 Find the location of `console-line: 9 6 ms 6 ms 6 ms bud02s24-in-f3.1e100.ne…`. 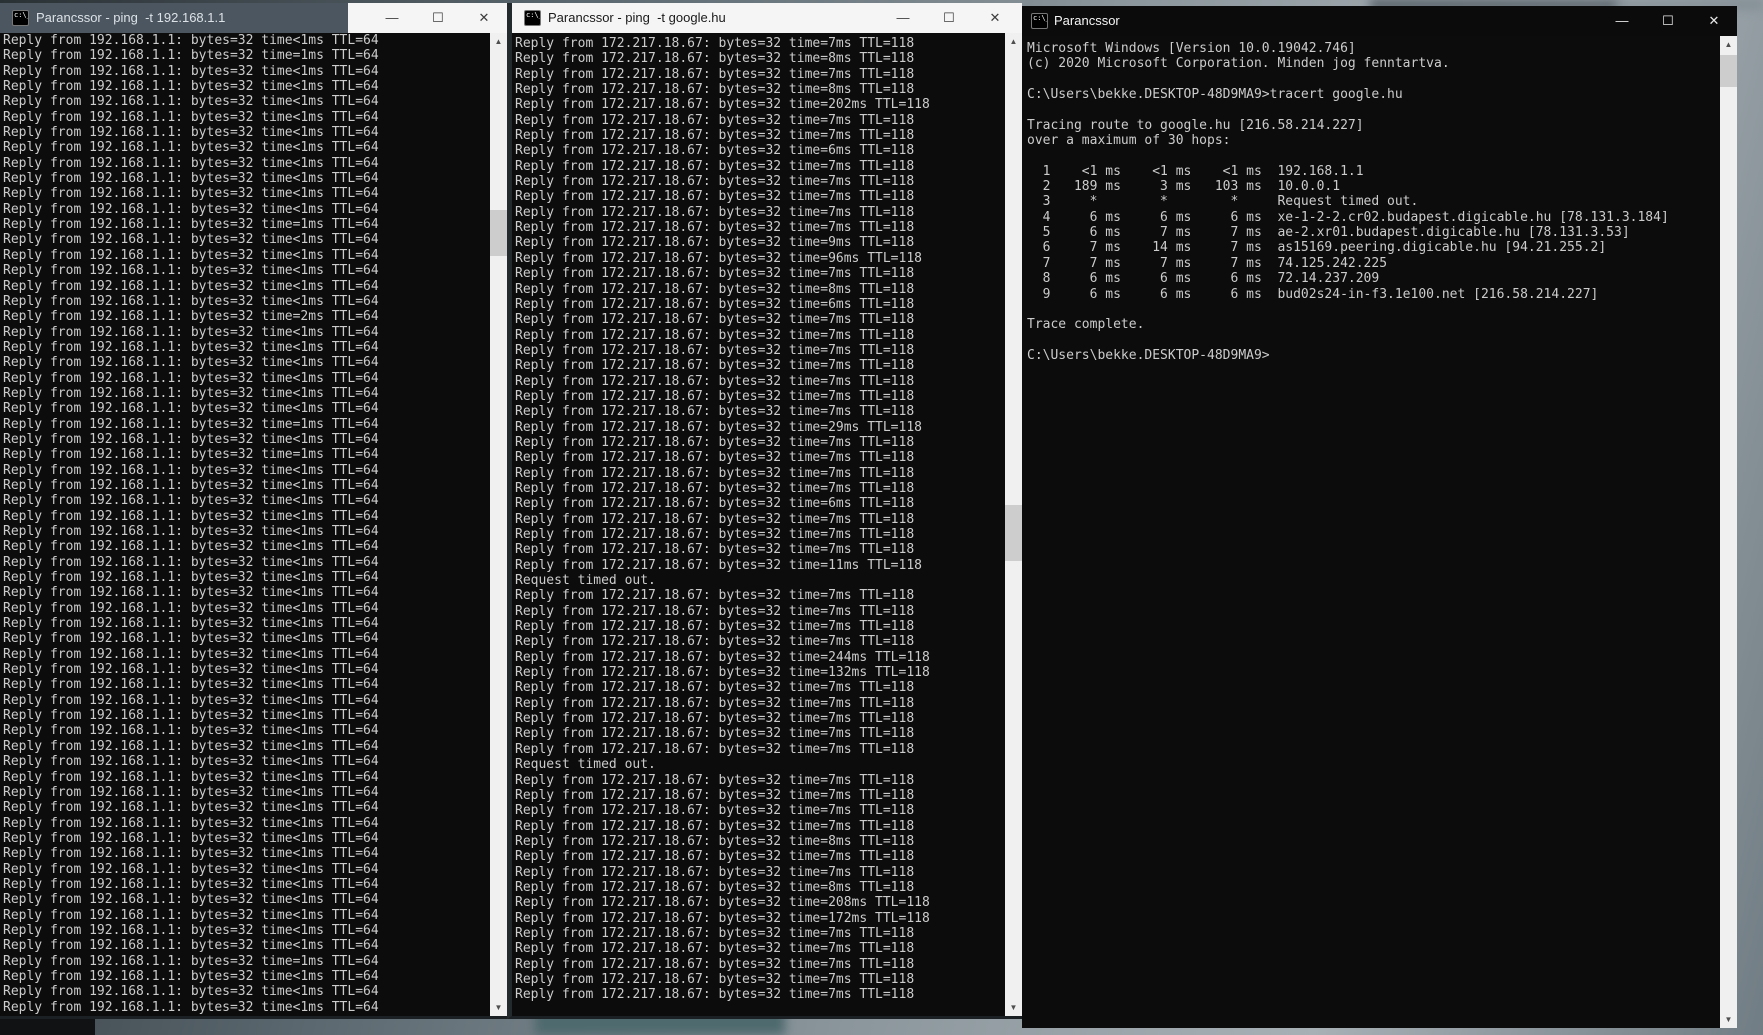

console-line: 9 6 ms 6 ms 6 ms bud02s24-in-f3.1e100.ne… is located at coordinates (1313, 294).